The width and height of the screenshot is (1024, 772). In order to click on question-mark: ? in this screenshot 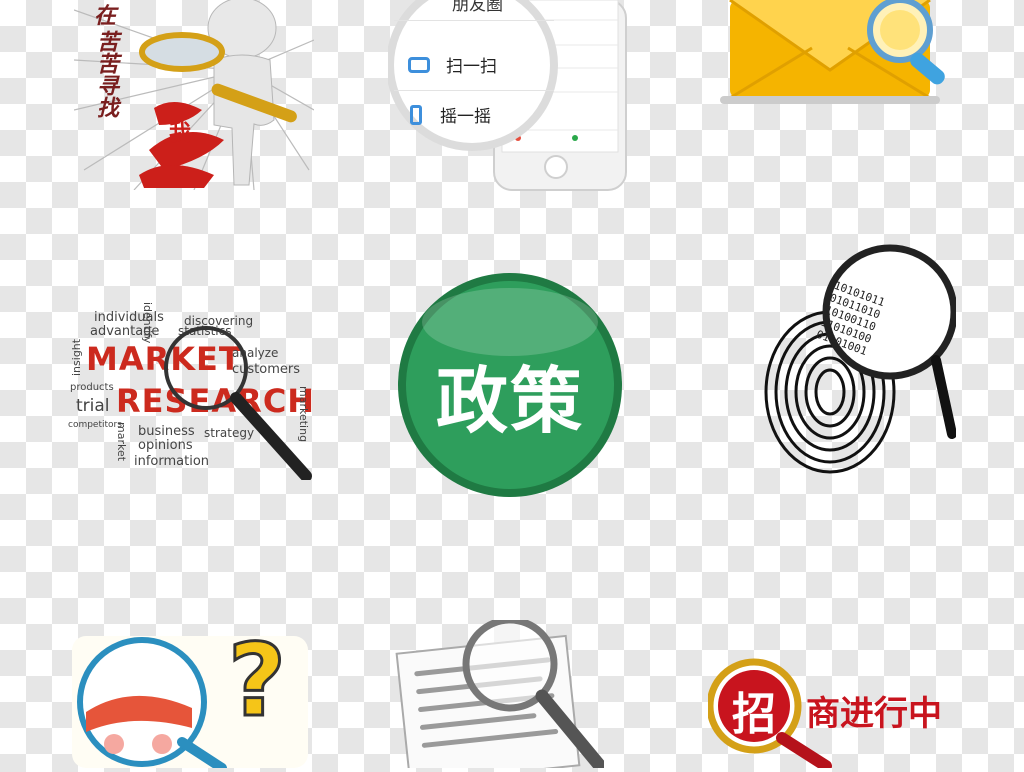, I will do `click(256, 681)`.